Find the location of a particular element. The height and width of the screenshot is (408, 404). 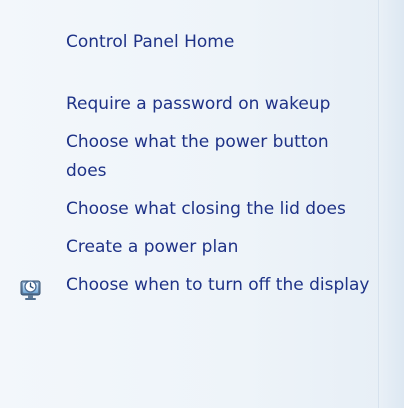

pane-edge is located at coordinates (391, 204).